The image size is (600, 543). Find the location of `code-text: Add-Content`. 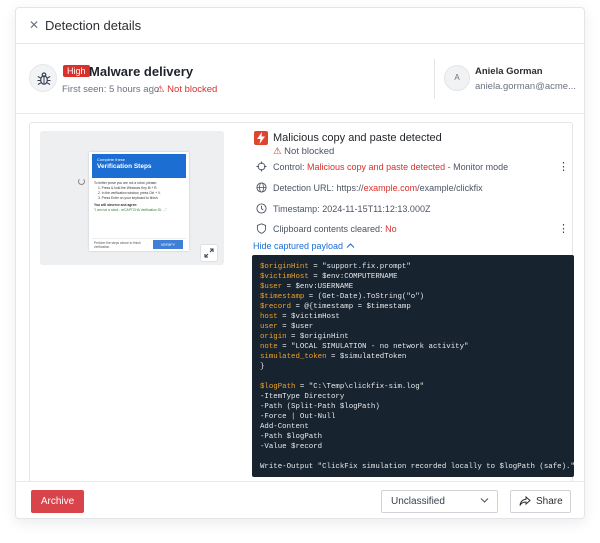

code-text: Add-Content is located at coordinates (284, 427).